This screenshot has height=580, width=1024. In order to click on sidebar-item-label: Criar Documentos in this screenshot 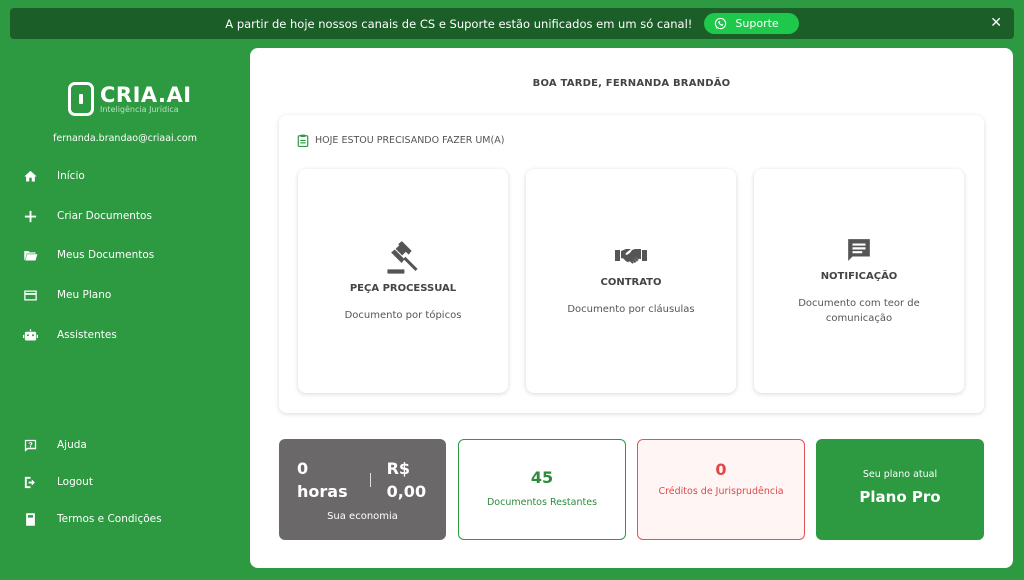, I will do `click(104, 216)`.